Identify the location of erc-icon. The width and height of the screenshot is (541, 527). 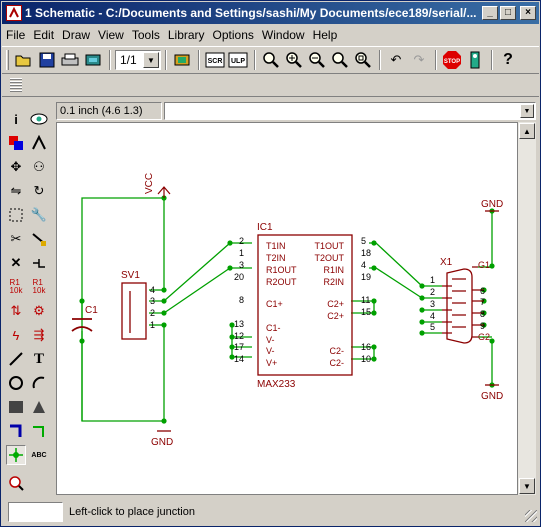
(16, 483).